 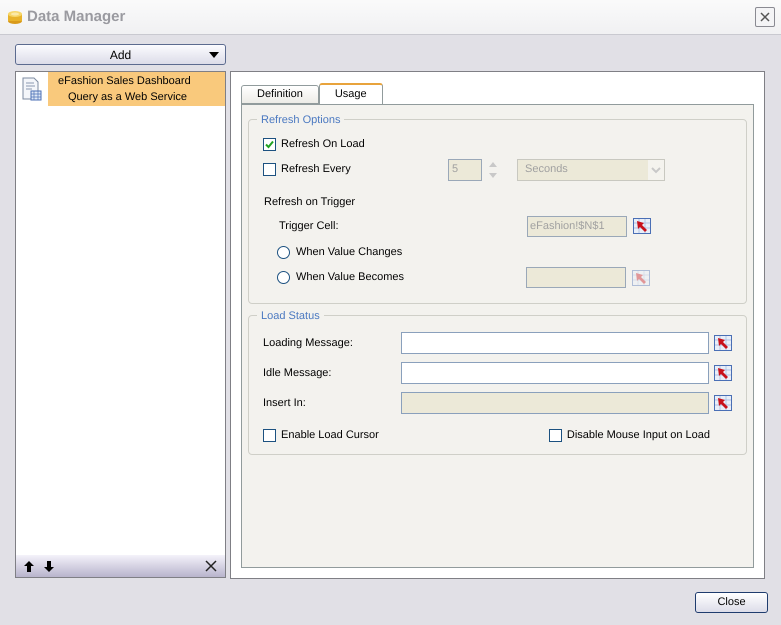 I want to click on checkbox-label: Refresh Every, so click(x=316, y=170).